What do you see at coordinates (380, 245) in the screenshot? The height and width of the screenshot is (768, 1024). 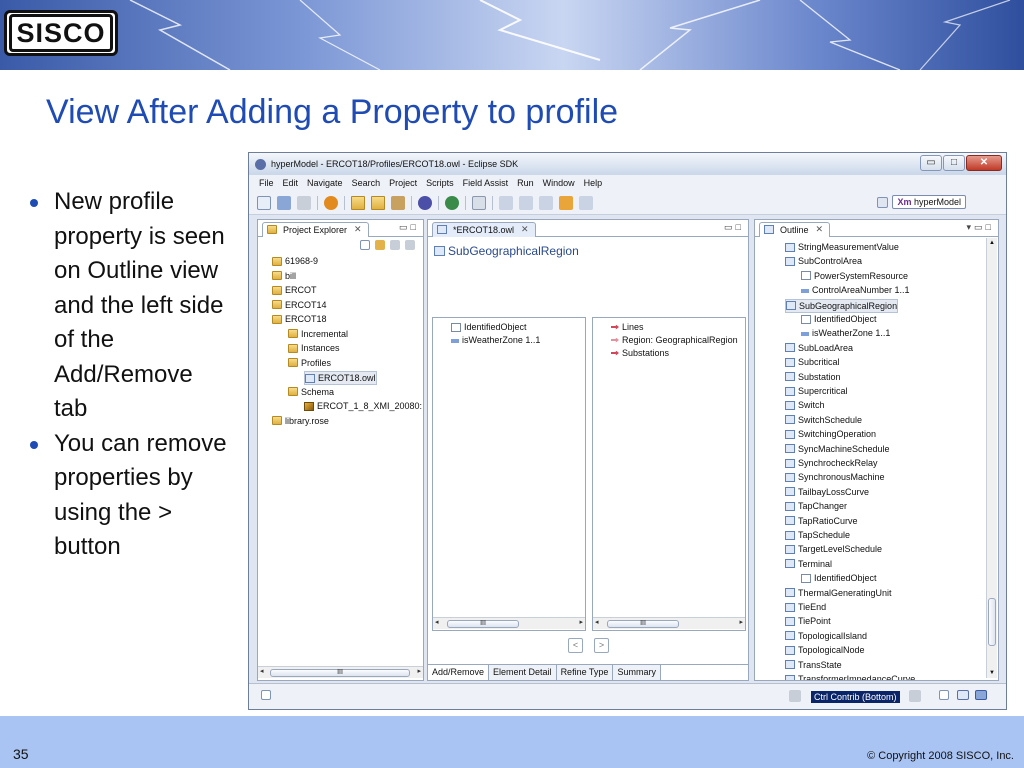 I see `link-editor-icon` at bounding box center [380, 245].